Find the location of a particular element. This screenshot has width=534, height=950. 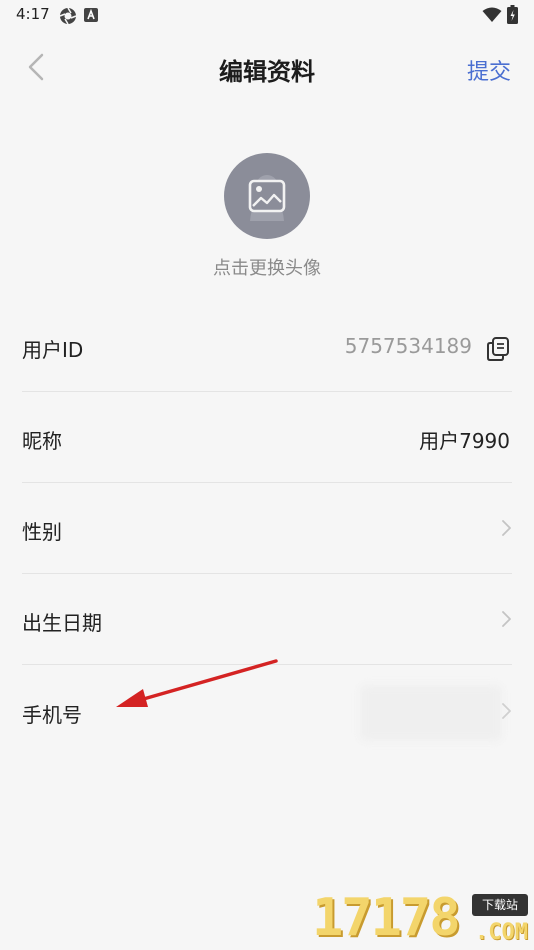

nickname-value: 用户7990 is located at coordinates (464, 441).